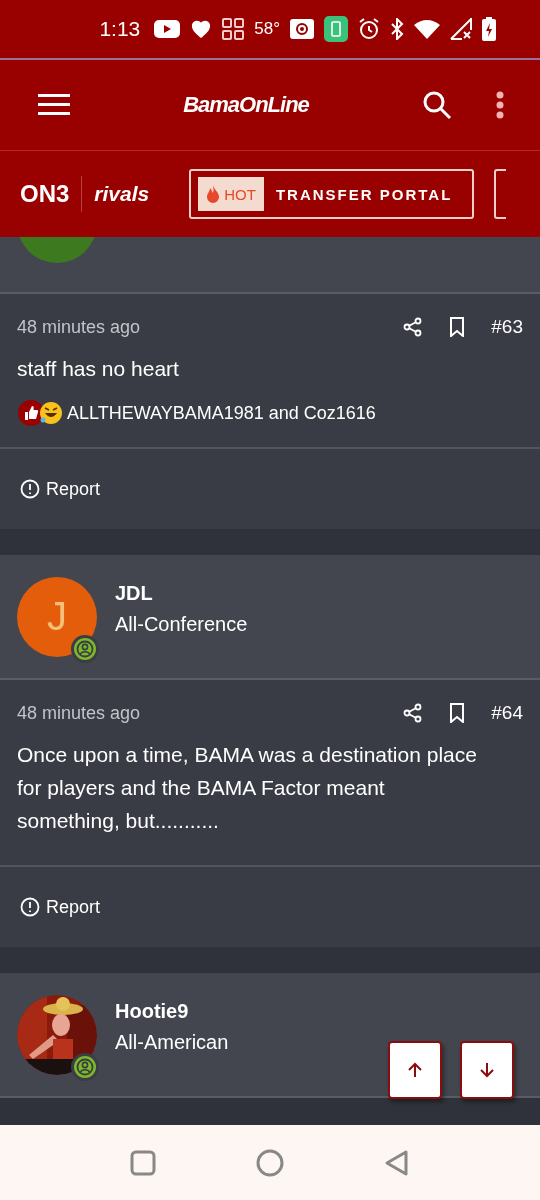 The height and width of the screenshot is (1200, 540). Describe the element at coordinates (122, 194) in the screenshot. I see `brand-logo: rivals` at that location.